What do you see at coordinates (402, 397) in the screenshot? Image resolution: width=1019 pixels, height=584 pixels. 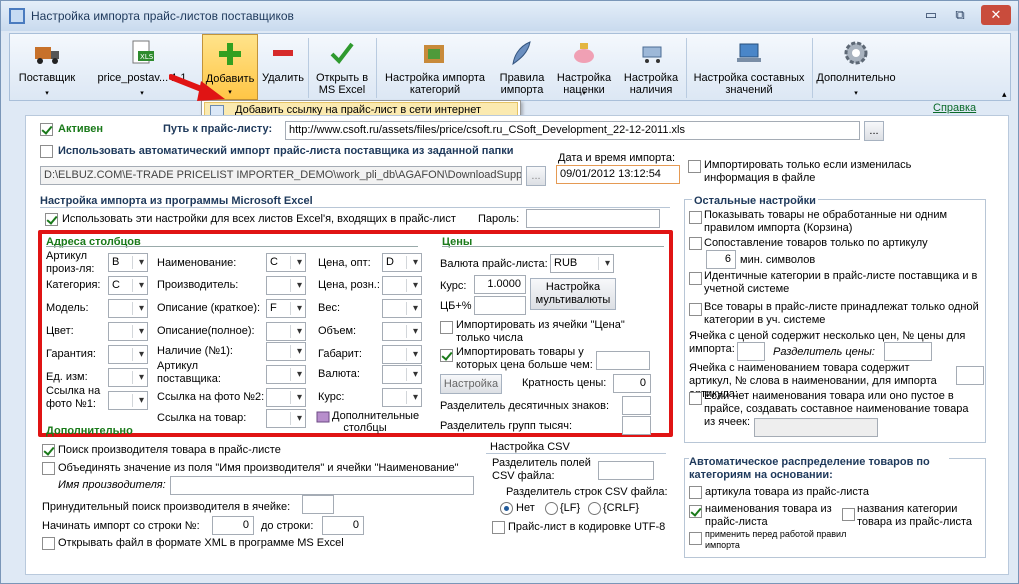 I see `rate-column-select` at bounding box center [402, 397].